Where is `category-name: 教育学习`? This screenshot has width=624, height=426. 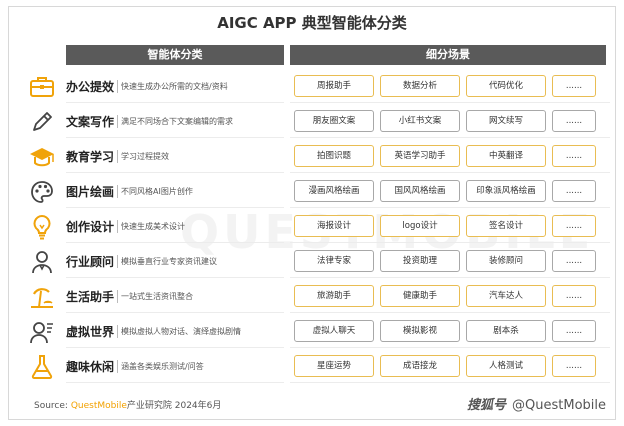
category-name: 教育学习 is located at coordinates (90, 156).